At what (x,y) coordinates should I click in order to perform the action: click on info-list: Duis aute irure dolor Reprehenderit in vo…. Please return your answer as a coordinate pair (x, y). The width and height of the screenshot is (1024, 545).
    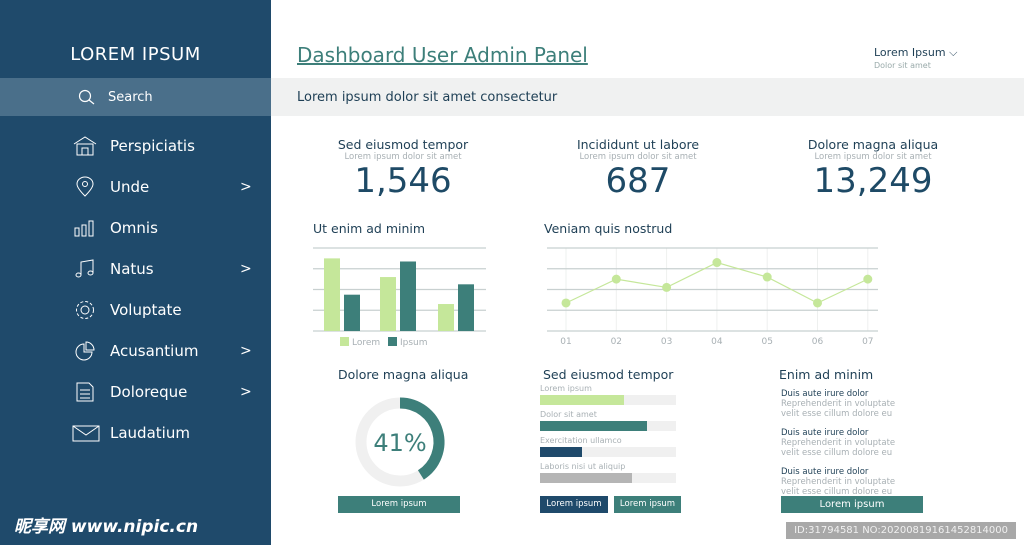
    Looking at the image, I should click on (856, 447).